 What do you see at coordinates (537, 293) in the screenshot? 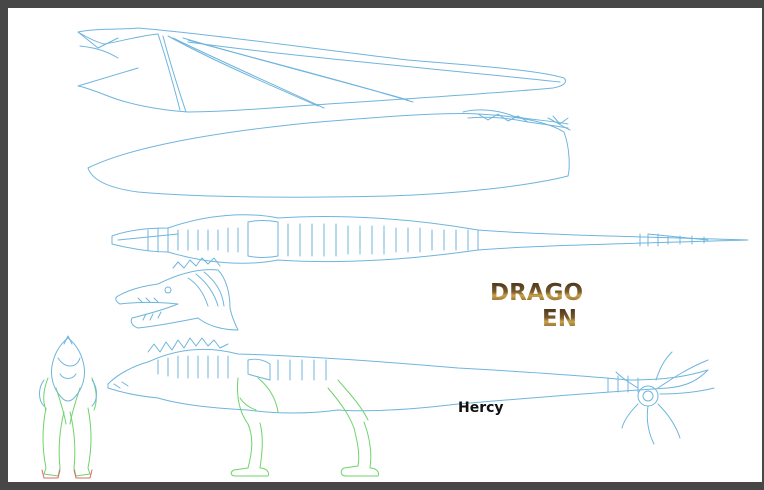
I see `logo-line-1: DRAGO` at bounding box center [537, 293].